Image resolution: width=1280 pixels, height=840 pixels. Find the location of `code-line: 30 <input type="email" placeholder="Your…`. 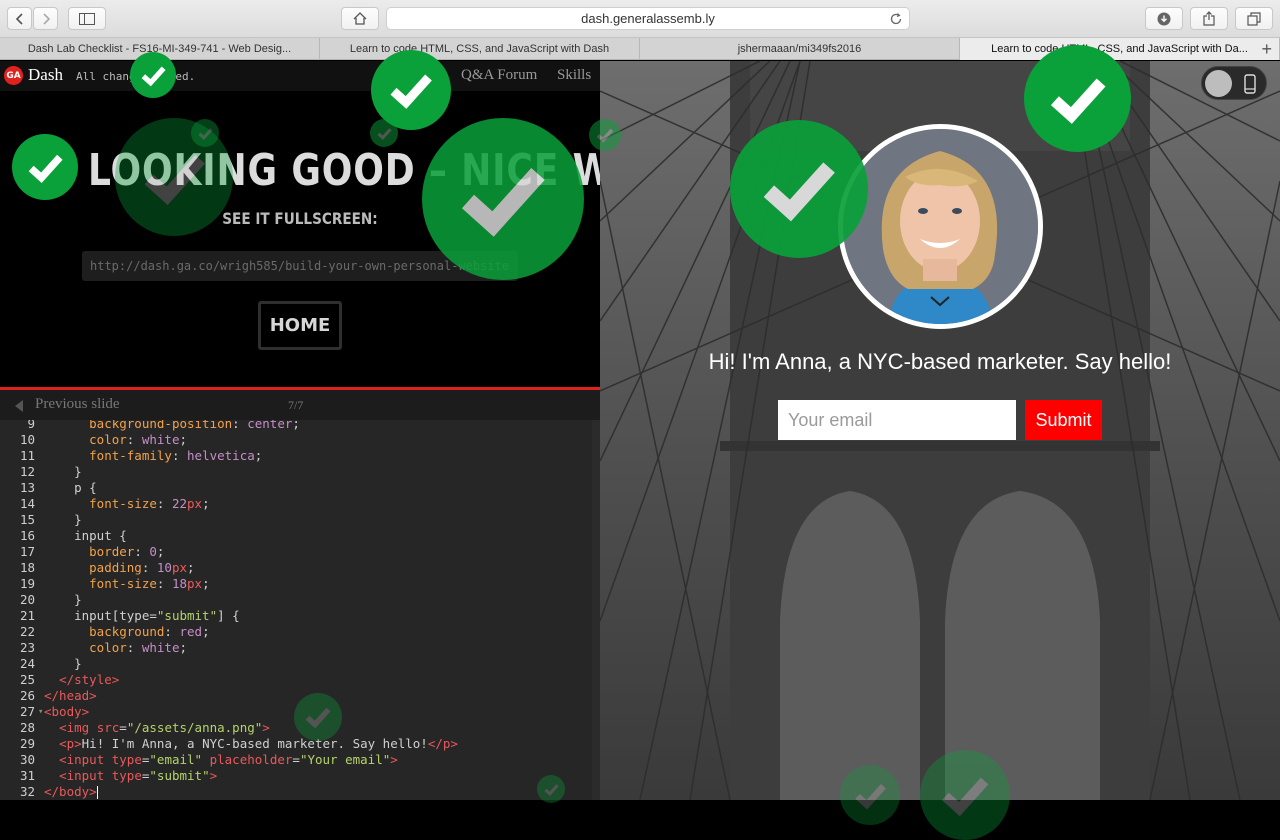

code-line: 30 <input type="email" placeholder="Your… is located at coordinates (295, 760).